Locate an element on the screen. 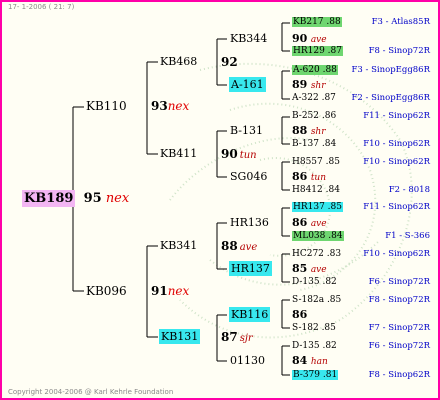 This screenshot has width=440, height=400. gen4-node: HR136 is located at coordinates (249, 222).